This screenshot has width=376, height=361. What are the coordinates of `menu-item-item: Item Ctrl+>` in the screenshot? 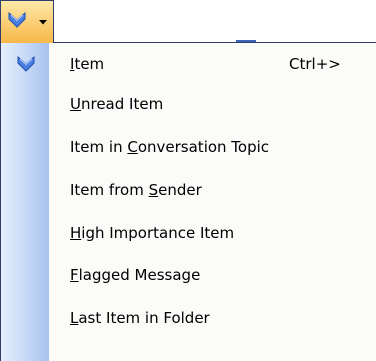 It's located at (188, 64).